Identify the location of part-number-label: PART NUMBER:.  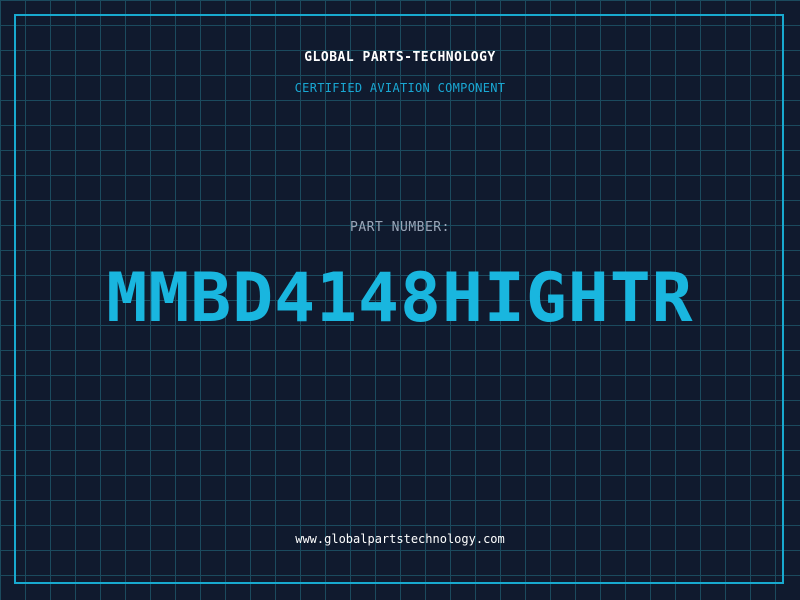
(400, 227).